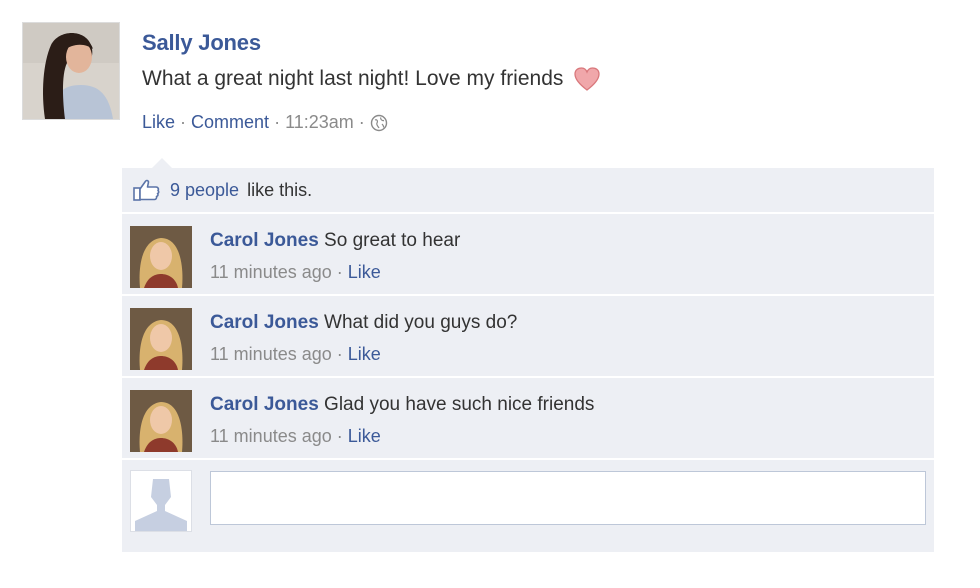 Image resolution: width=980 pixels, height=588 pixels. I want to click on comment-link: Comment, so click(230, 122).